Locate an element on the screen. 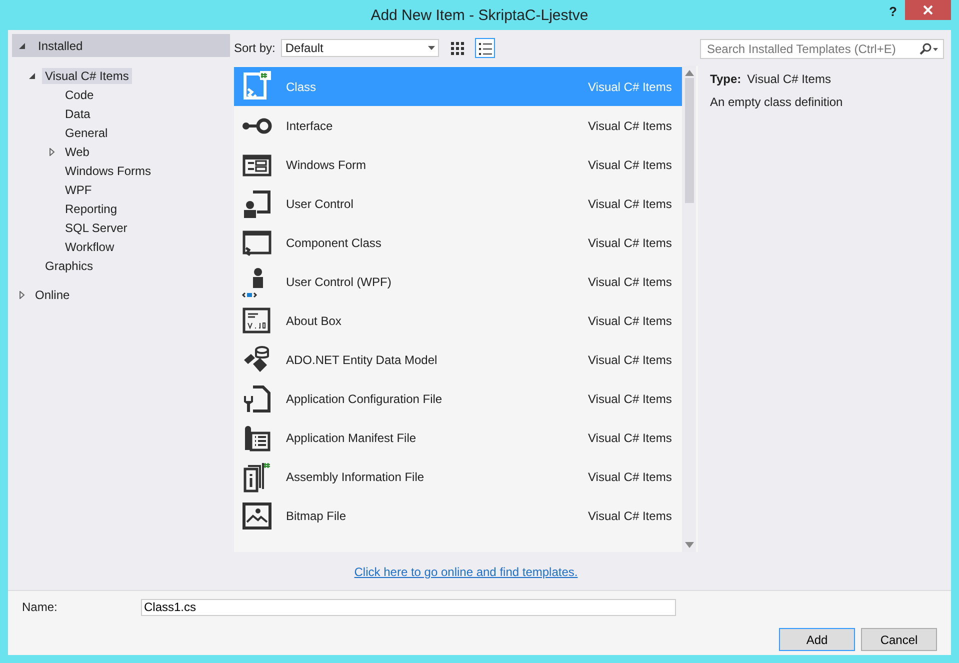 This screenshot has height=663, width=959. template-name: Windows Form is located at coordinates (327, 165).